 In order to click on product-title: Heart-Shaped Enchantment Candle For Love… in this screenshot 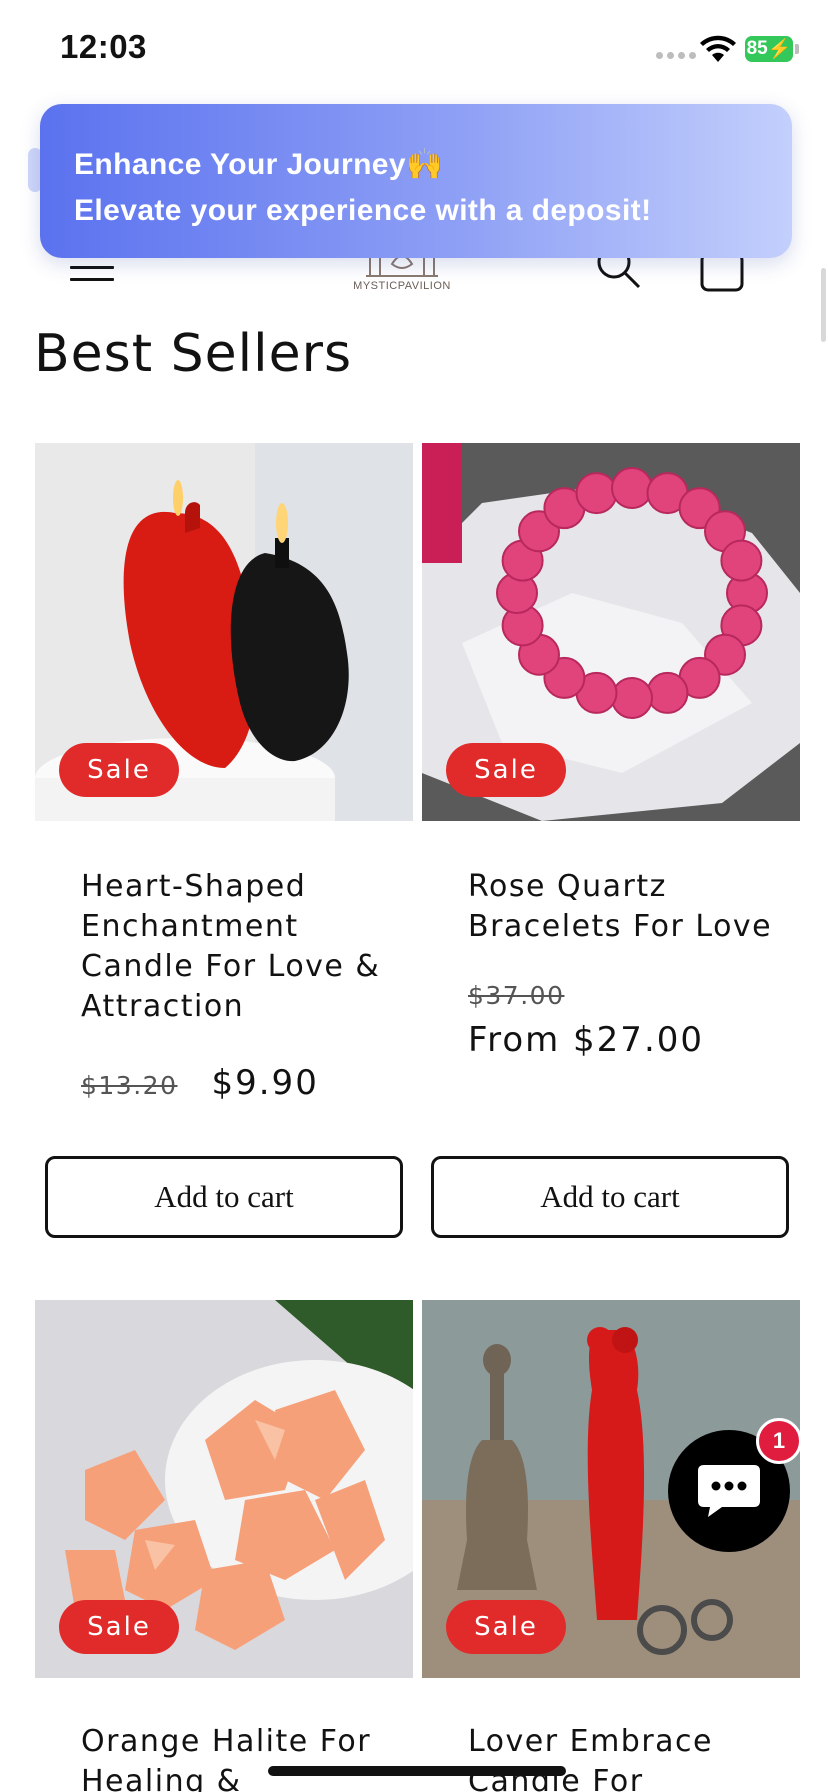, I will do `click(241, 947)`.